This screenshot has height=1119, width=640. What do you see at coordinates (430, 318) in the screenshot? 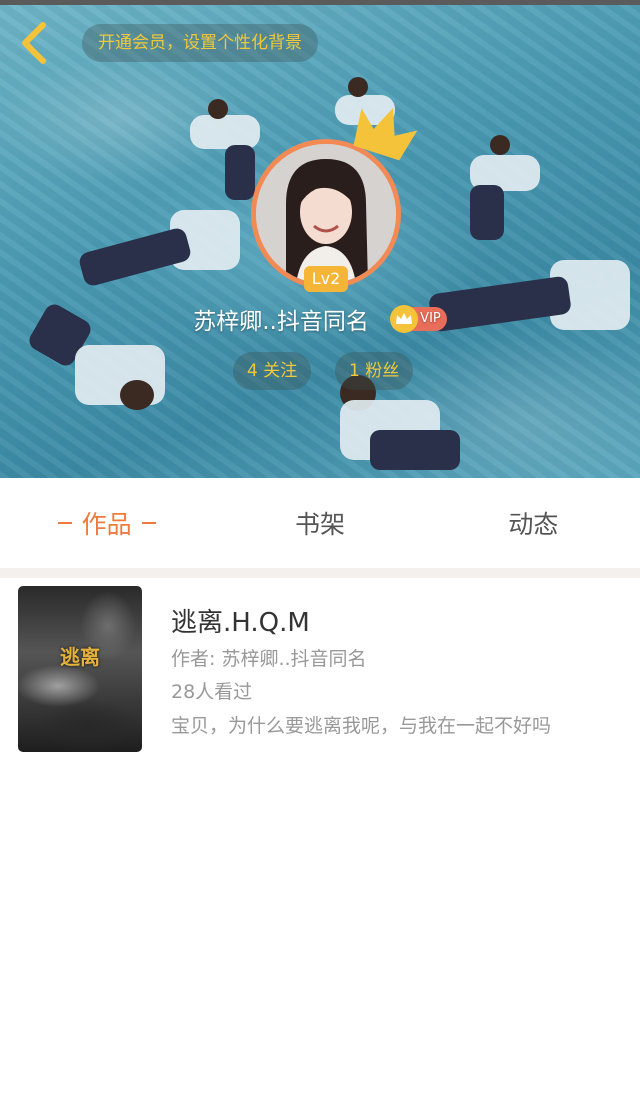
I see `vip-label: VIP` at bounding box center [430, 318].